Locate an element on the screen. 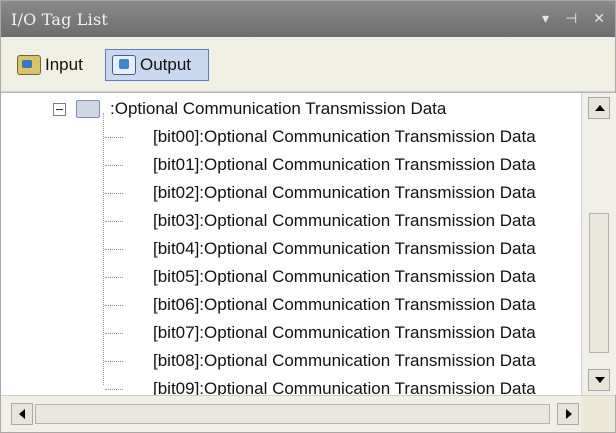  dropdown-icon: ▾ is located at coordinates (545, 18).